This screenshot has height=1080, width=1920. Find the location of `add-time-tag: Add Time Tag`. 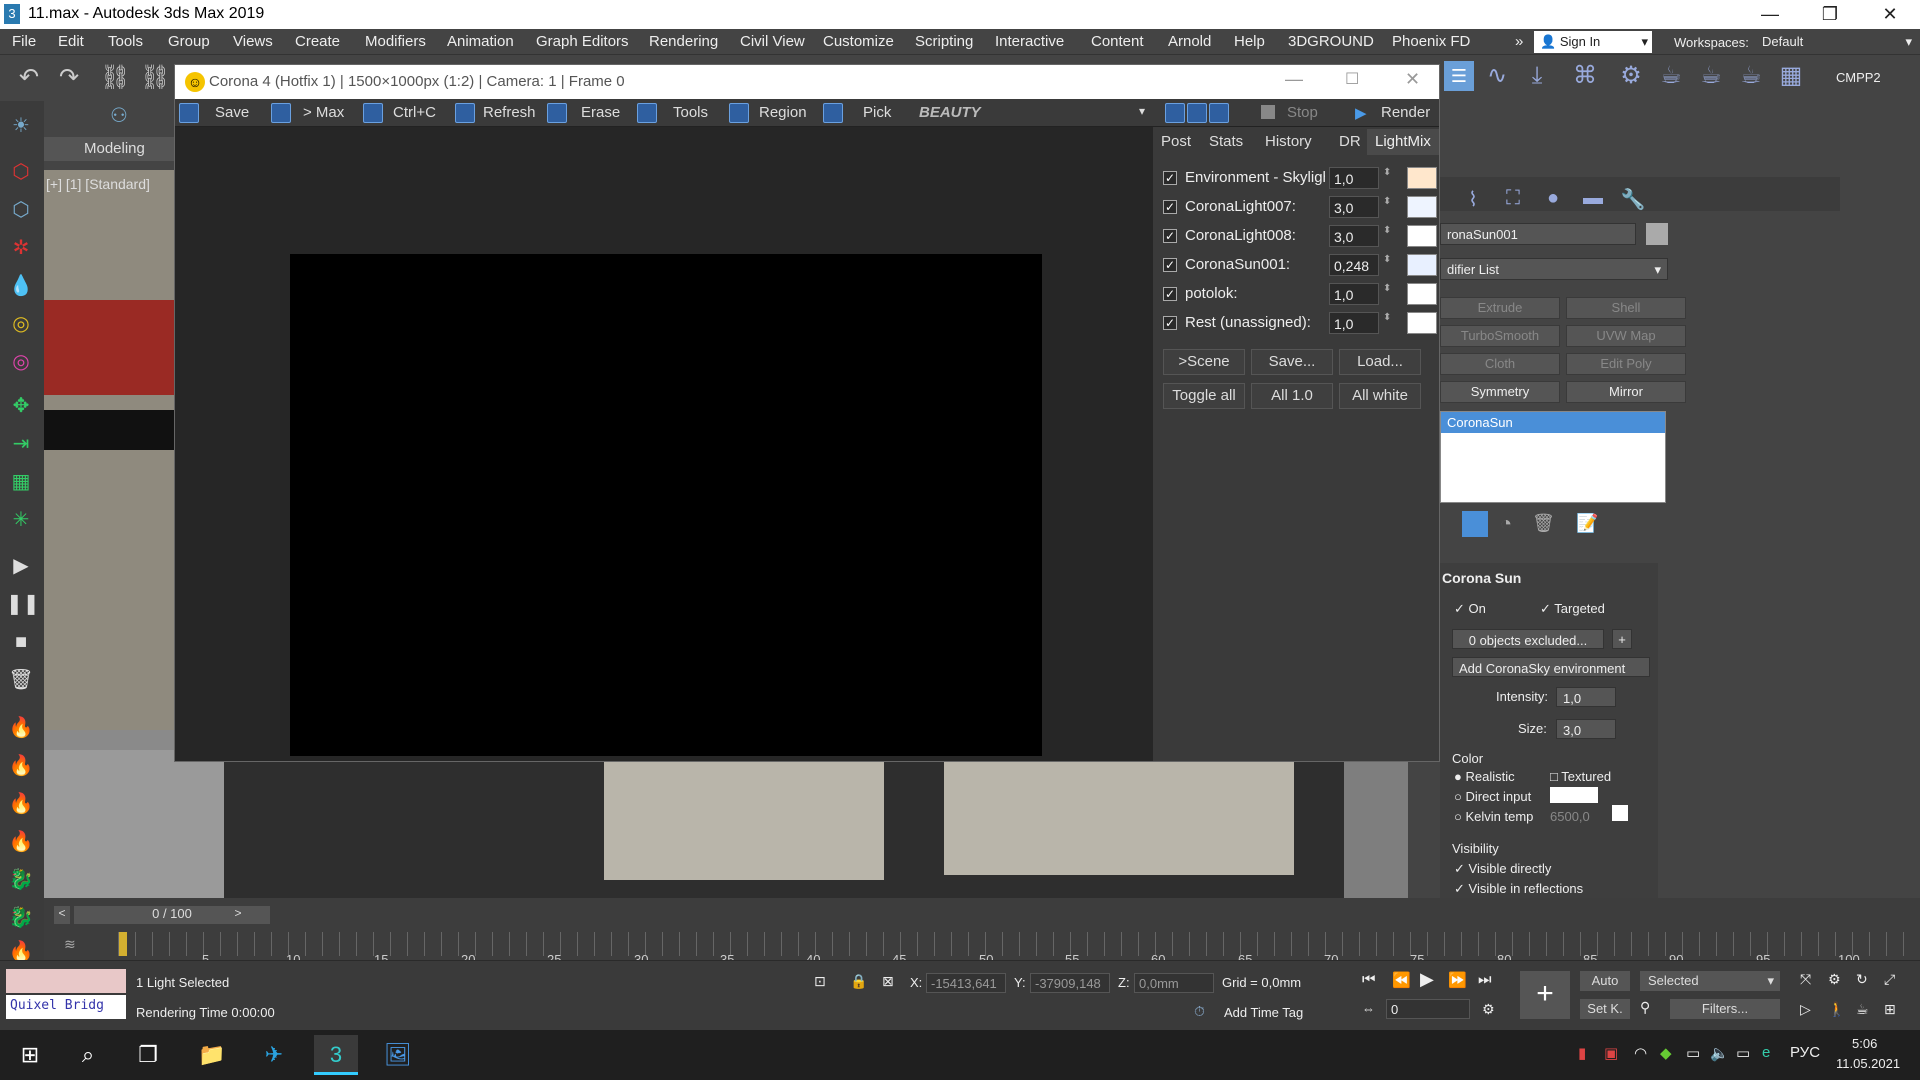

add-time-tag: Add Time Tag is located at coordinates (1263, 1012).